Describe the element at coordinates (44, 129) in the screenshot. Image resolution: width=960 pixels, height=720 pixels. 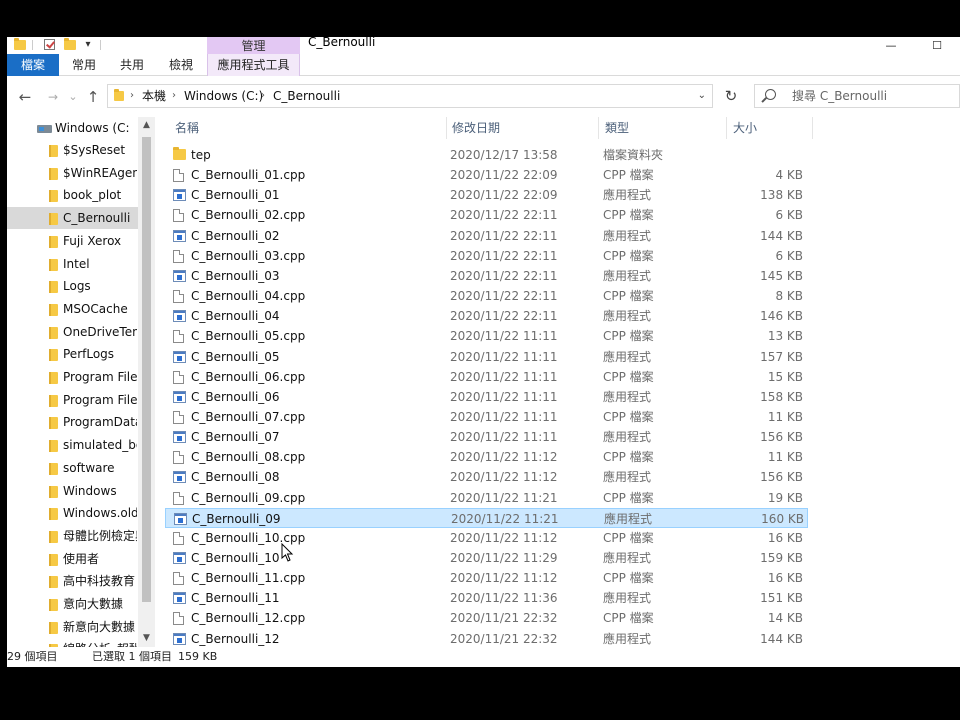
I see `drive-icon` at that location.